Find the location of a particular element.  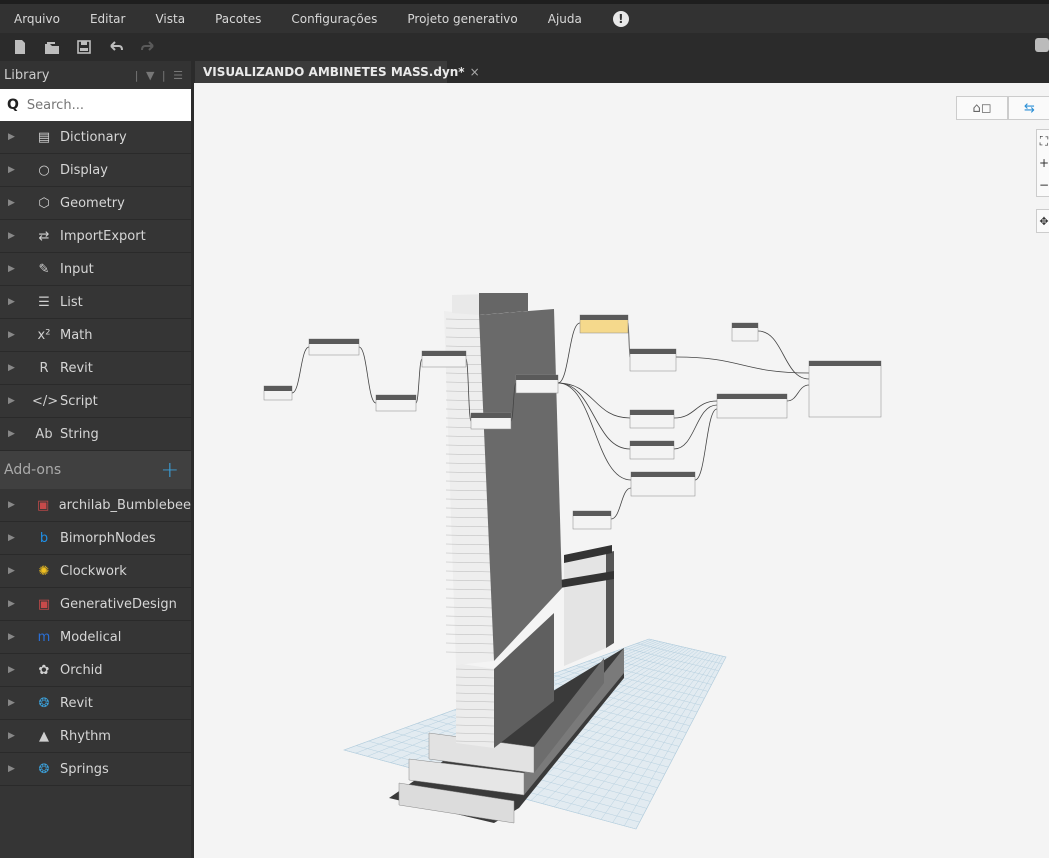

new-file-icon is located at coordinates (20, 47).